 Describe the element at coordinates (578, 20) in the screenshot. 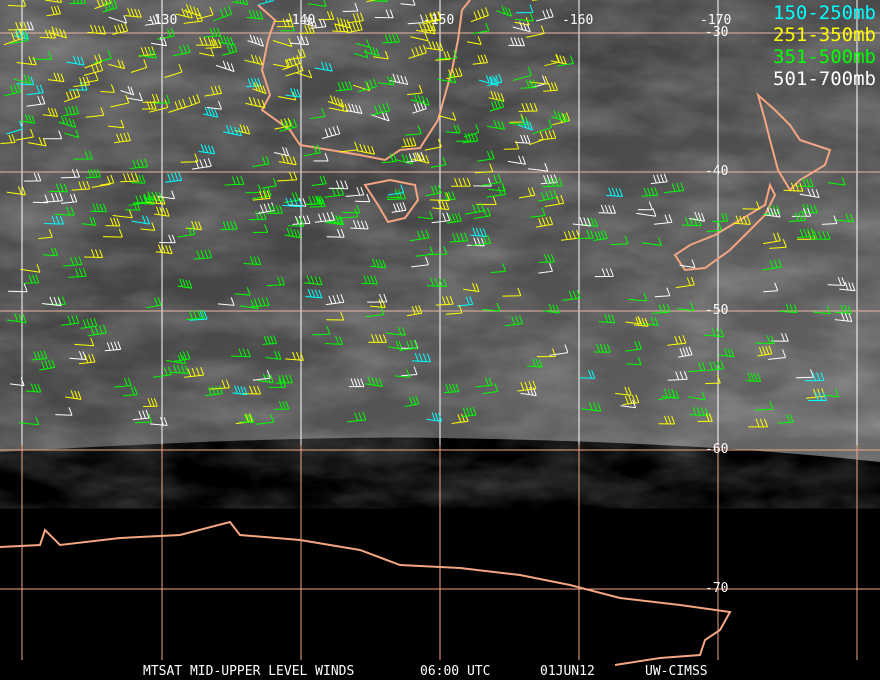

I see `lon-label: -160` at that location.